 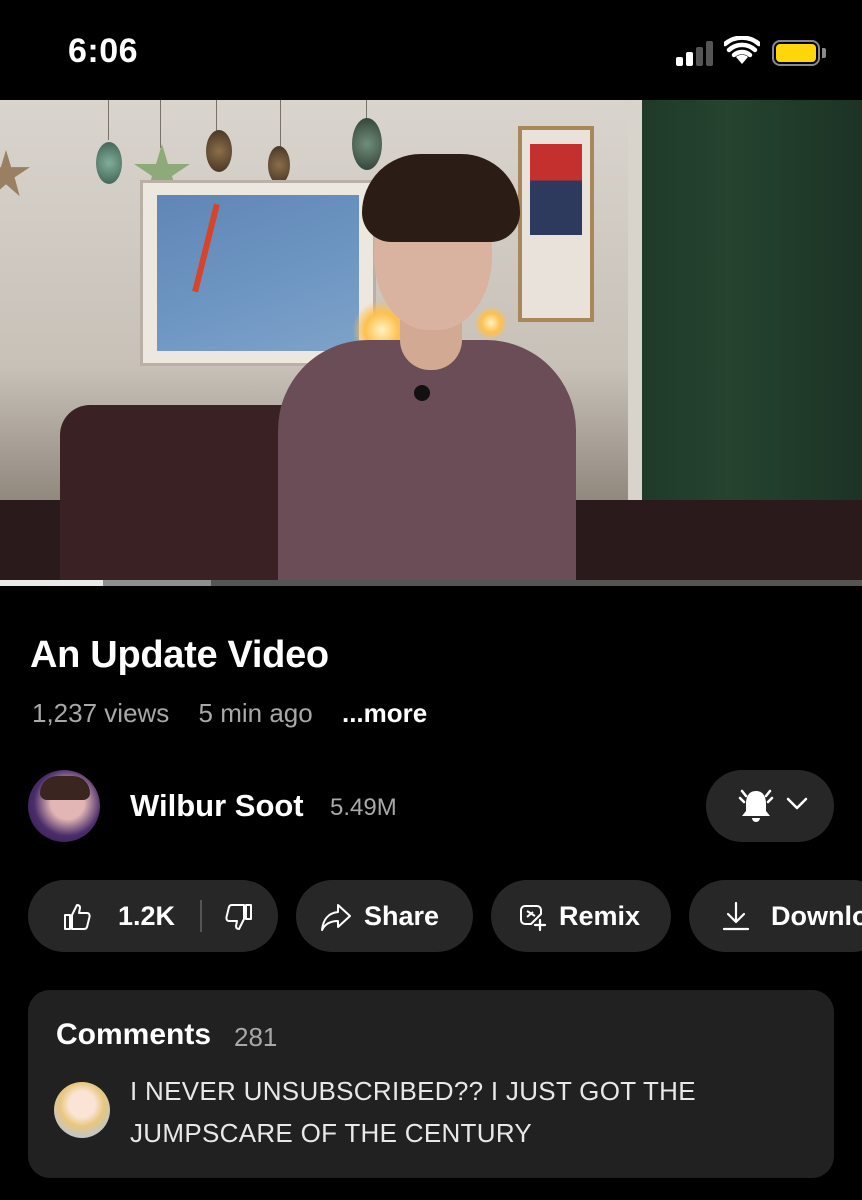 What do you see at coordinates (101, 713) in the screenshot?
I see `view-count: 1,237 views` at bounding box center [101, 713].